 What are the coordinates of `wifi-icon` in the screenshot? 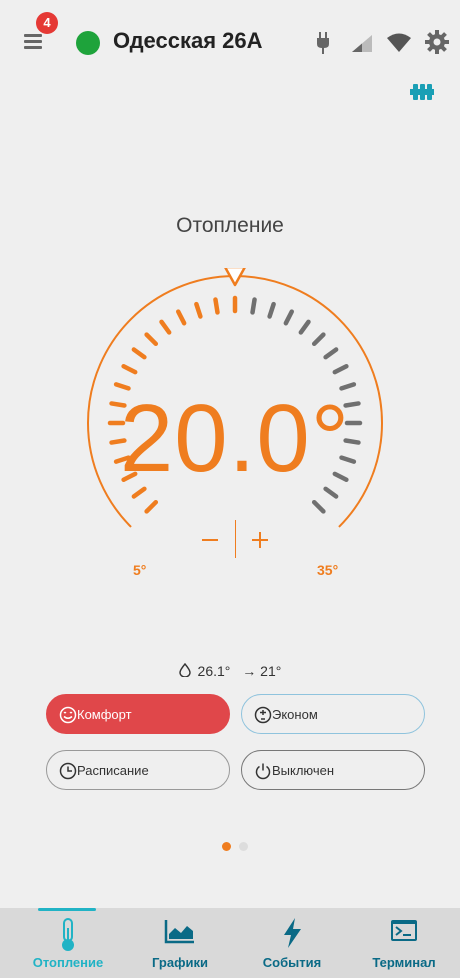 It's located at (399, 42).